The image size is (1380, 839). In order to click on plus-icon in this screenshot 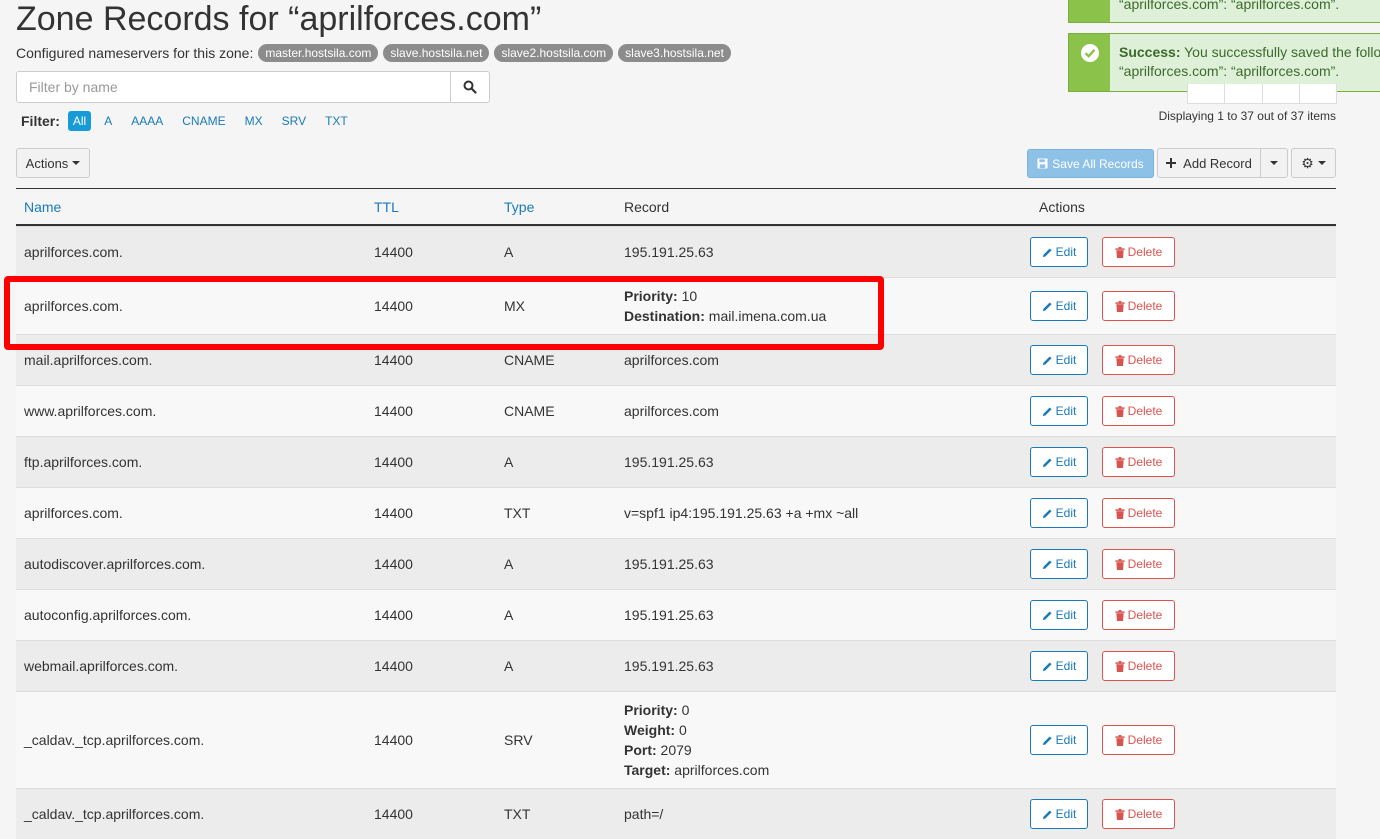, I will do `click(1171, 163)`.